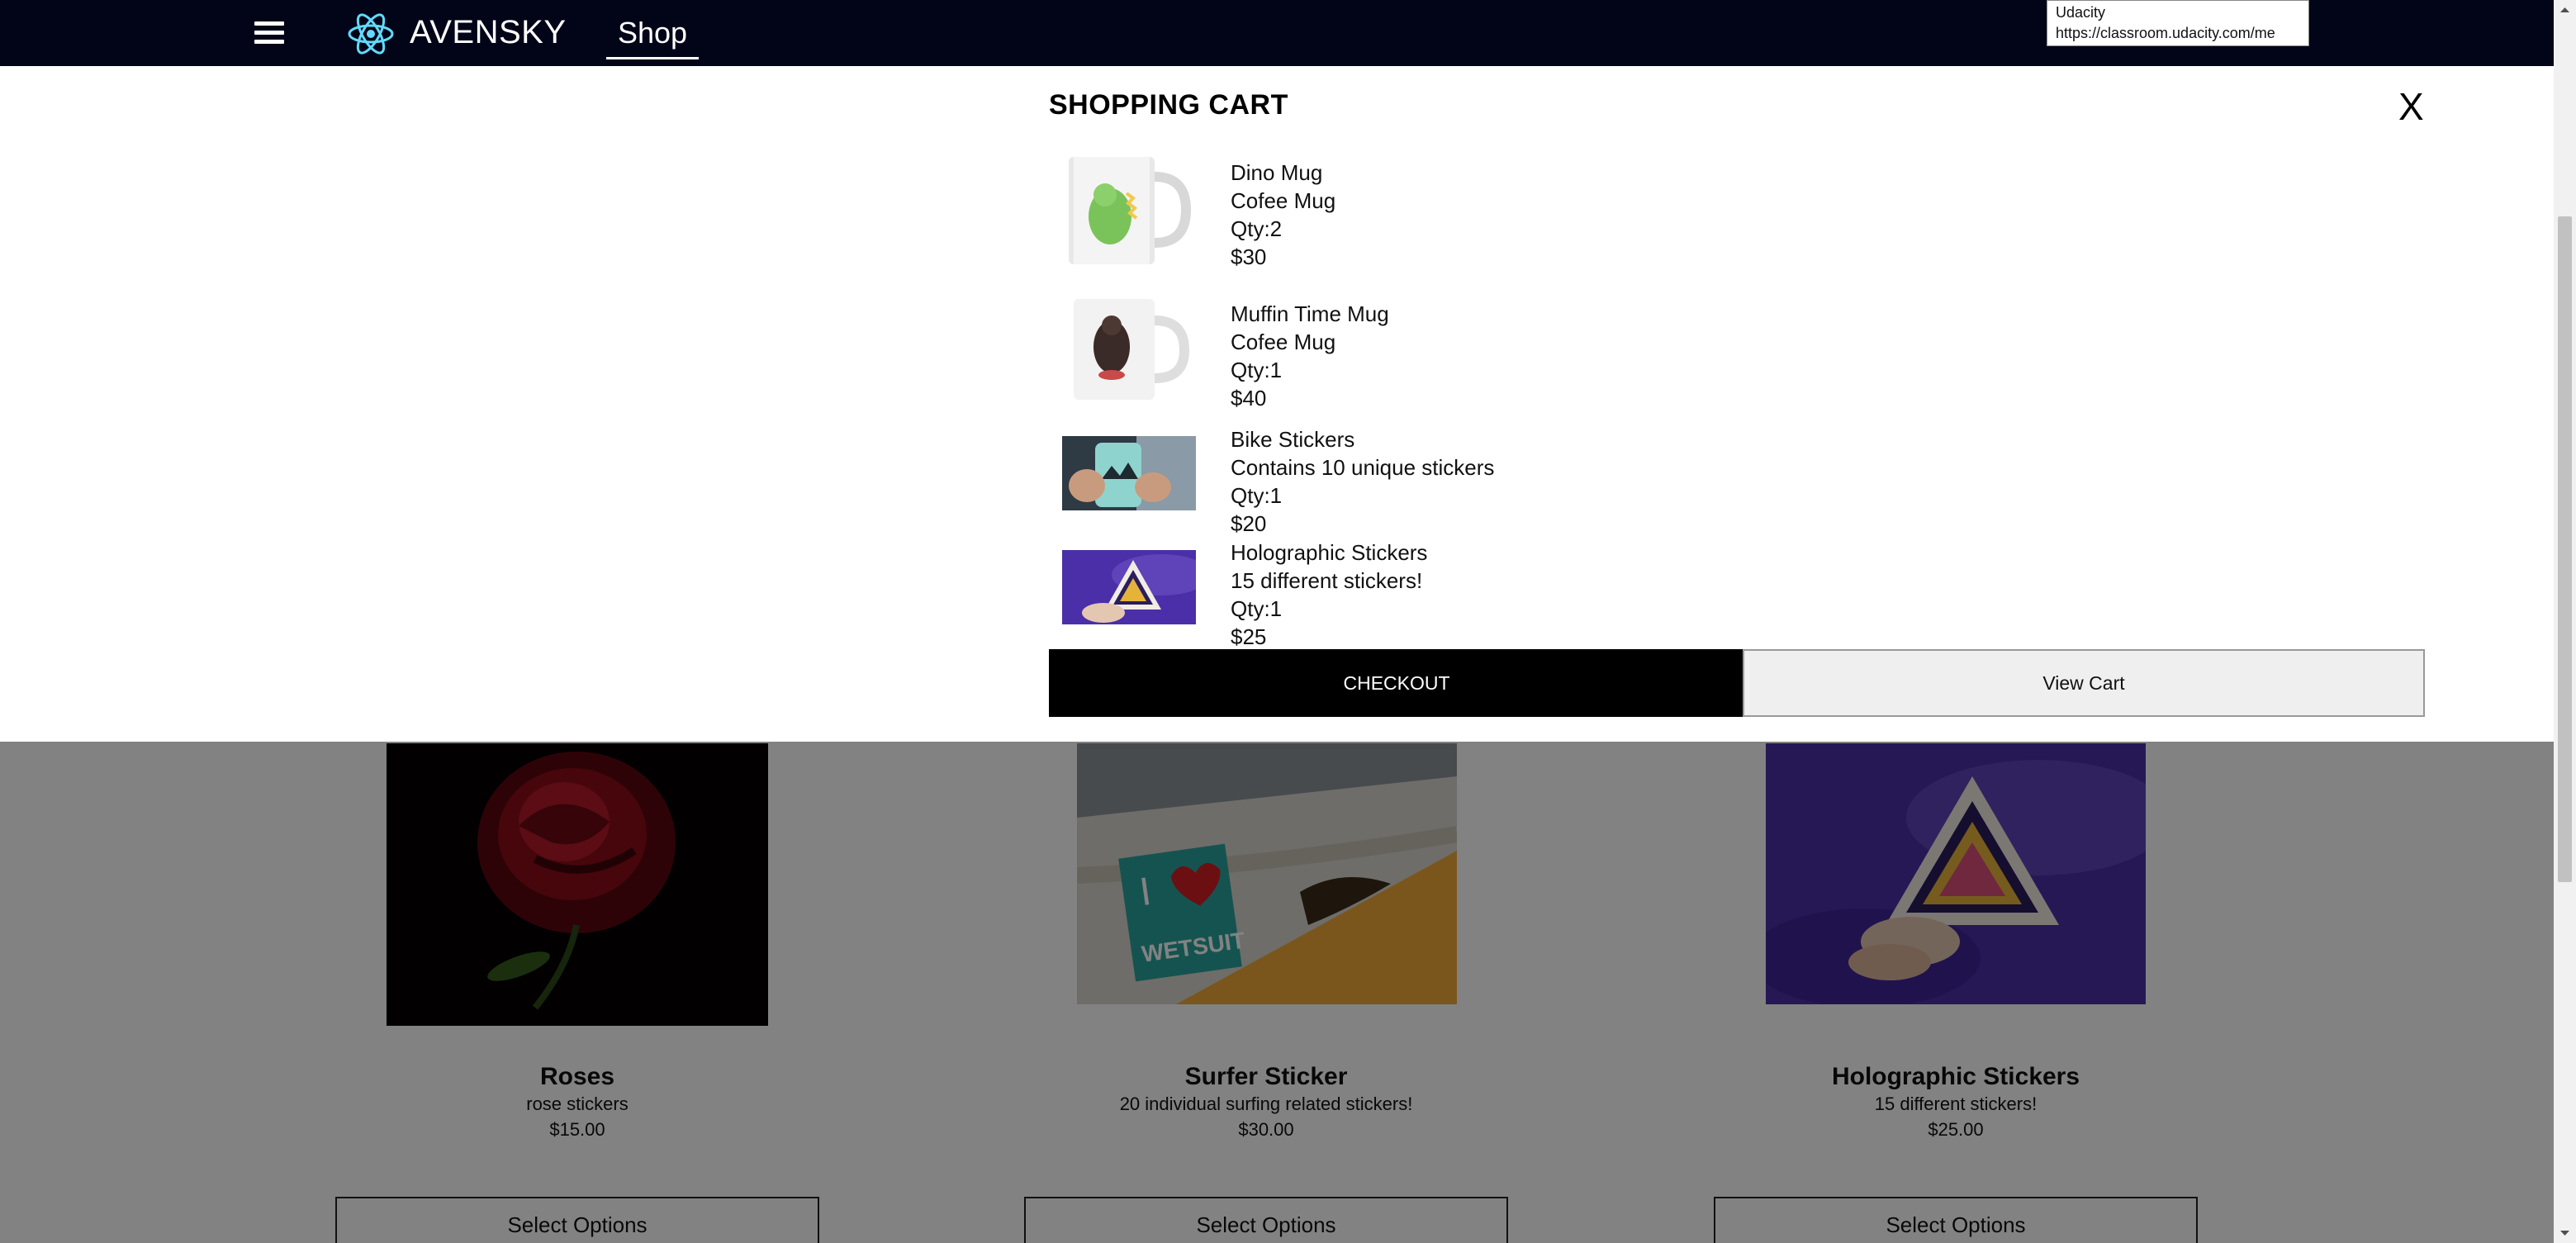 The image size is (2576, 1243). Describe the element at coordinates (1249, 524) in the screenshot. I see `cart-item-price: $20` at that location.